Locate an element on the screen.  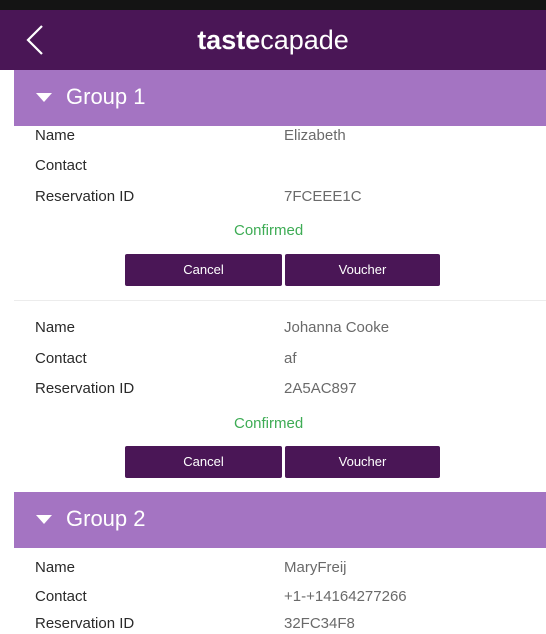
contact-value: +1-+14164277266 is located at coordinates (345, 596).